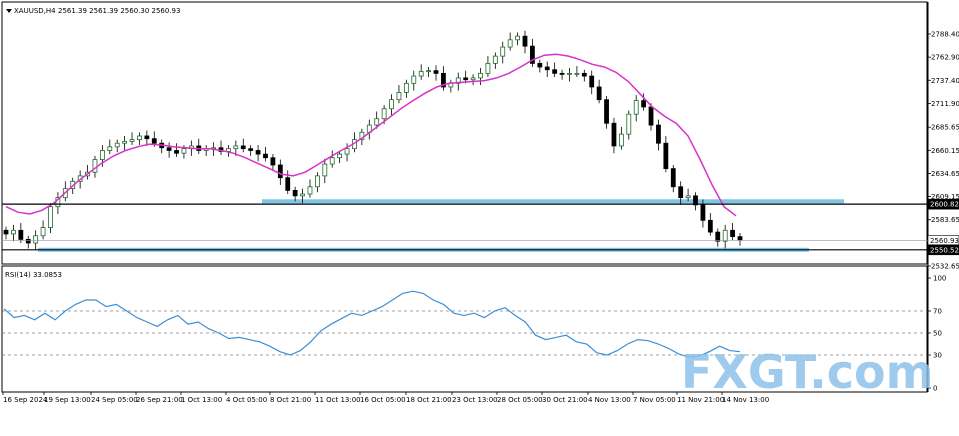  Describe the element at coordinates (945, 267) in the screenshot. I see `price-tick-label: 2532.65` at that location.